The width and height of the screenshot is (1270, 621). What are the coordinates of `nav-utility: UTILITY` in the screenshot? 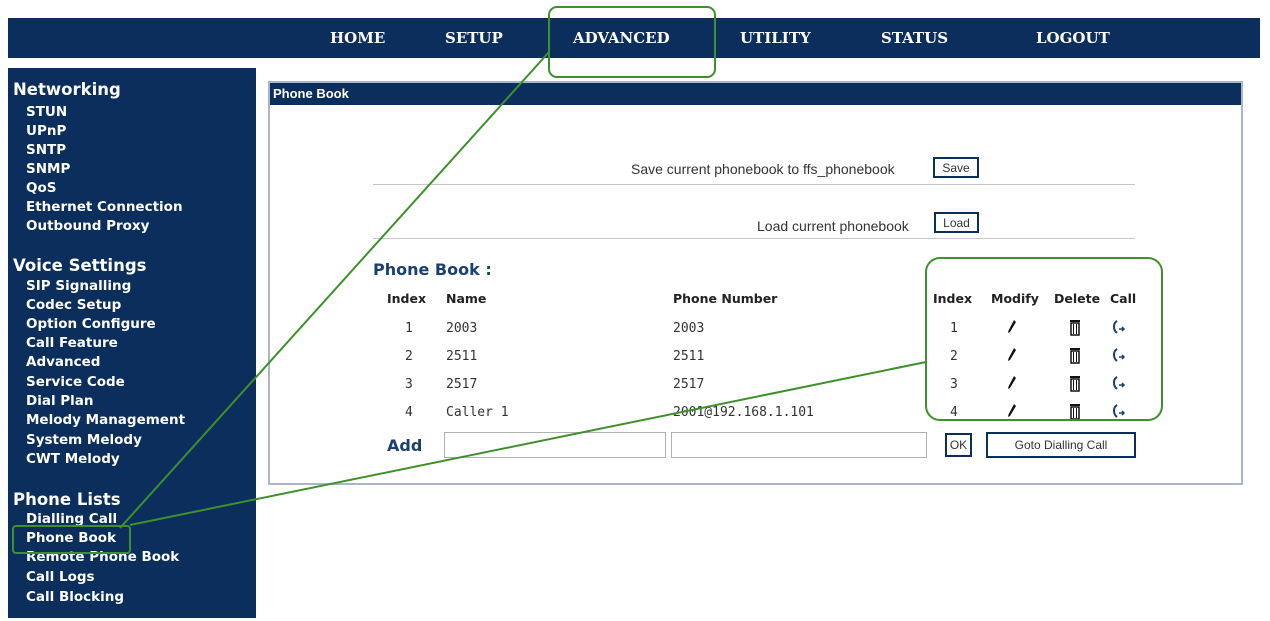 It's located at (775, 38).